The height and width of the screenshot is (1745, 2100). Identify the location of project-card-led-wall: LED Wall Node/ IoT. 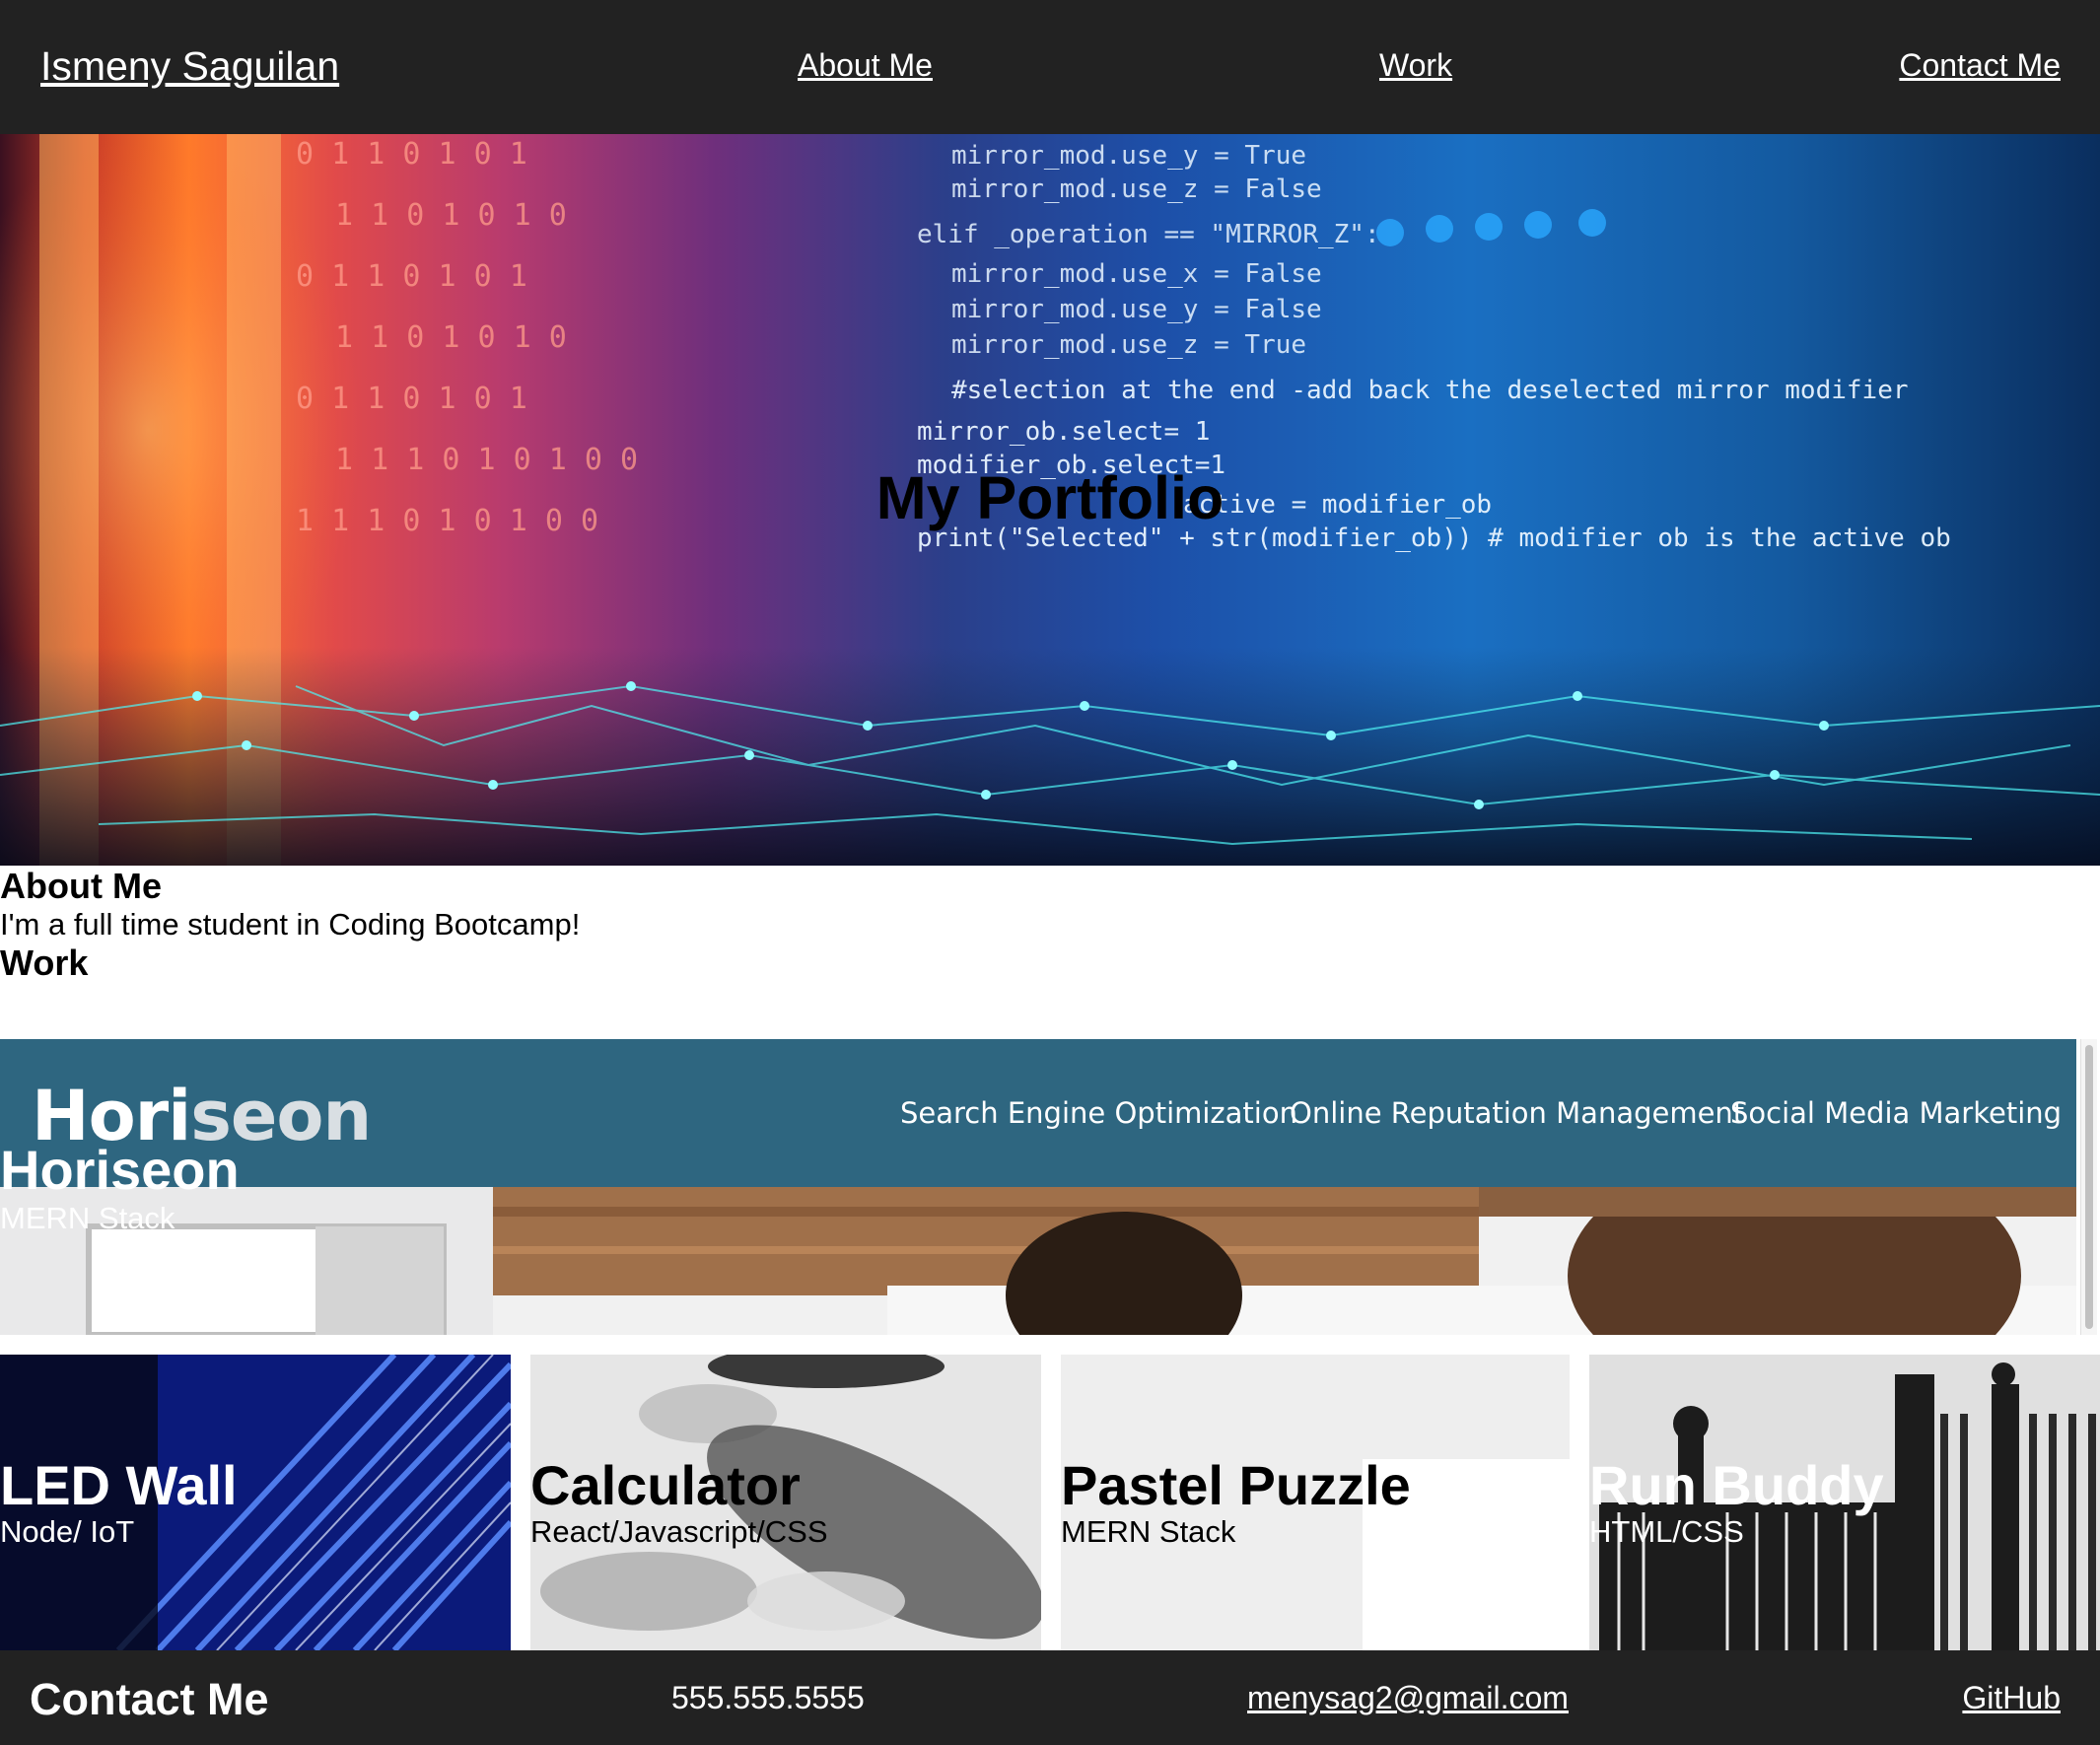
(255, 1502).